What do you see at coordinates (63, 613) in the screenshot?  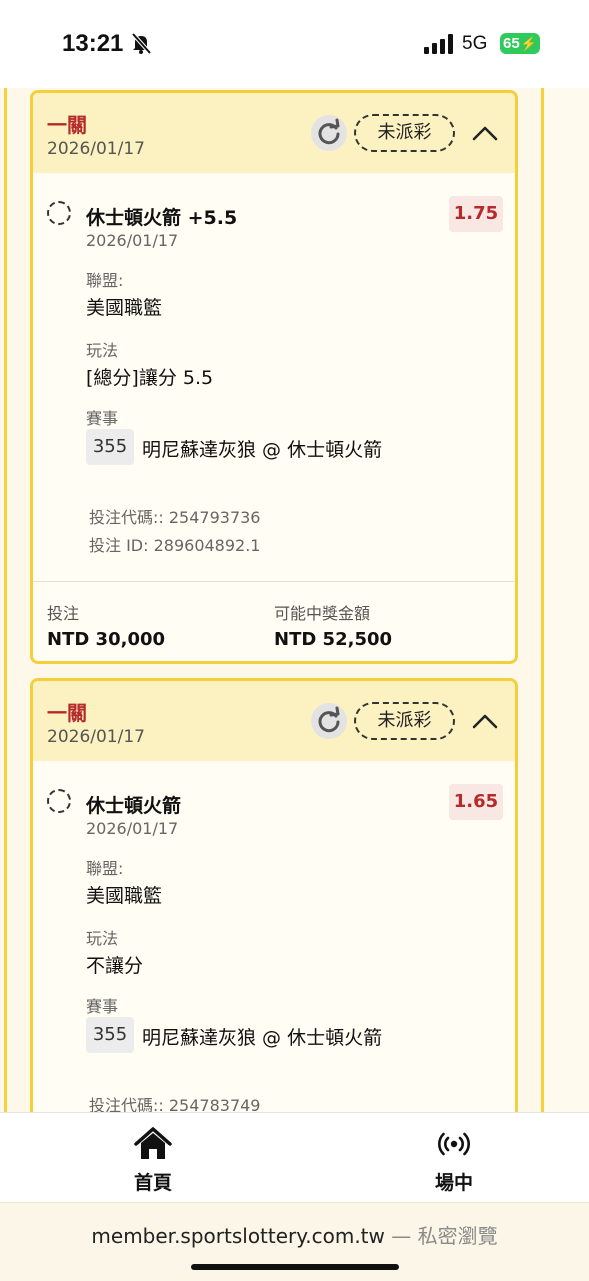 I see `stake-label: 投注` at bounding box center [63, 613].